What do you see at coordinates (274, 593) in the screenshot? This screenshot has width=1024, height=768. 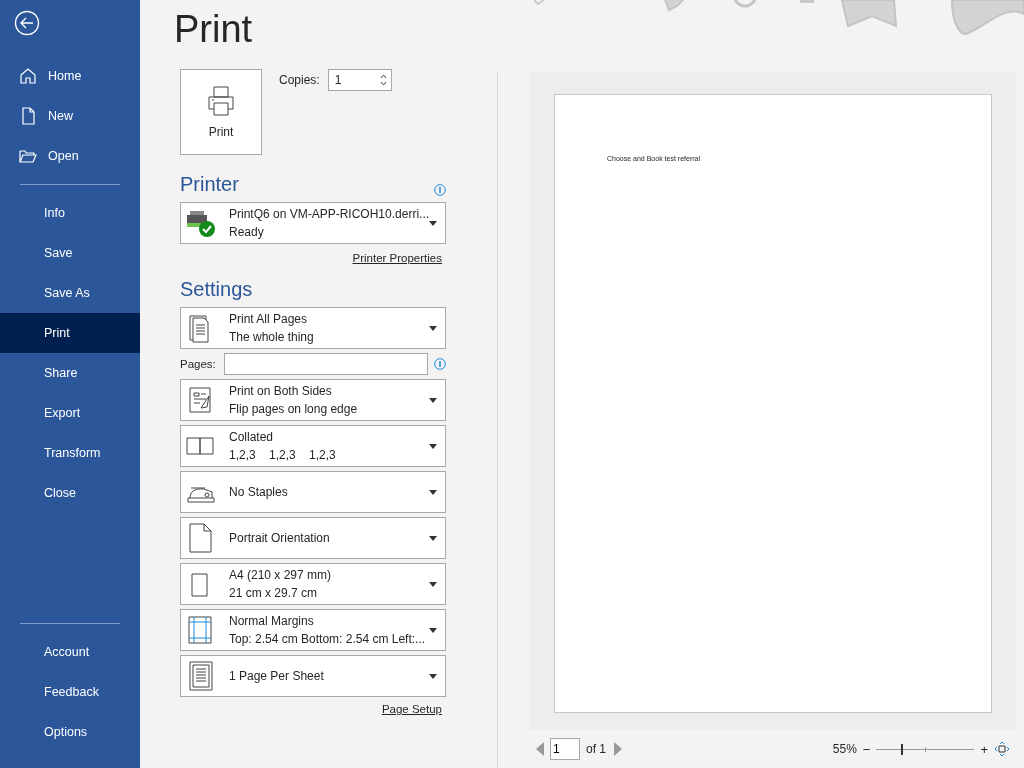 I see `setting-subtitle: 21 cm x 29.7 cm` at bounding box center [274, 593].